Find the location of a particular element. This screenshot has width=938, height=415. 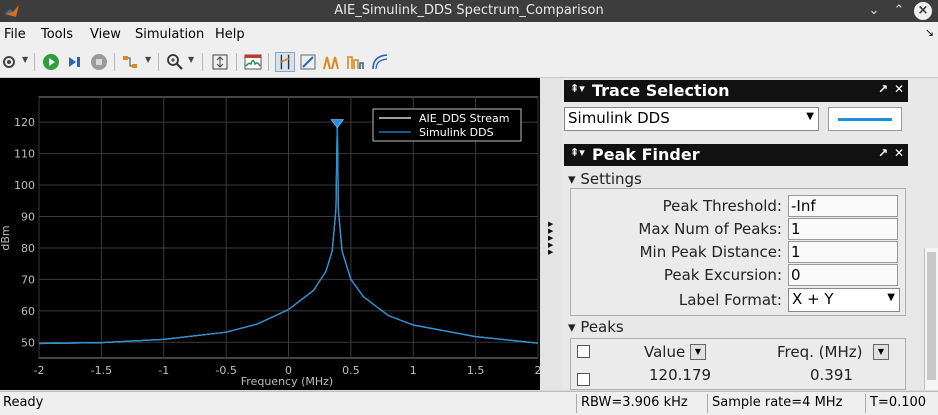

peak-freq-cell: 0.391 is located at coordinates (831, 375).